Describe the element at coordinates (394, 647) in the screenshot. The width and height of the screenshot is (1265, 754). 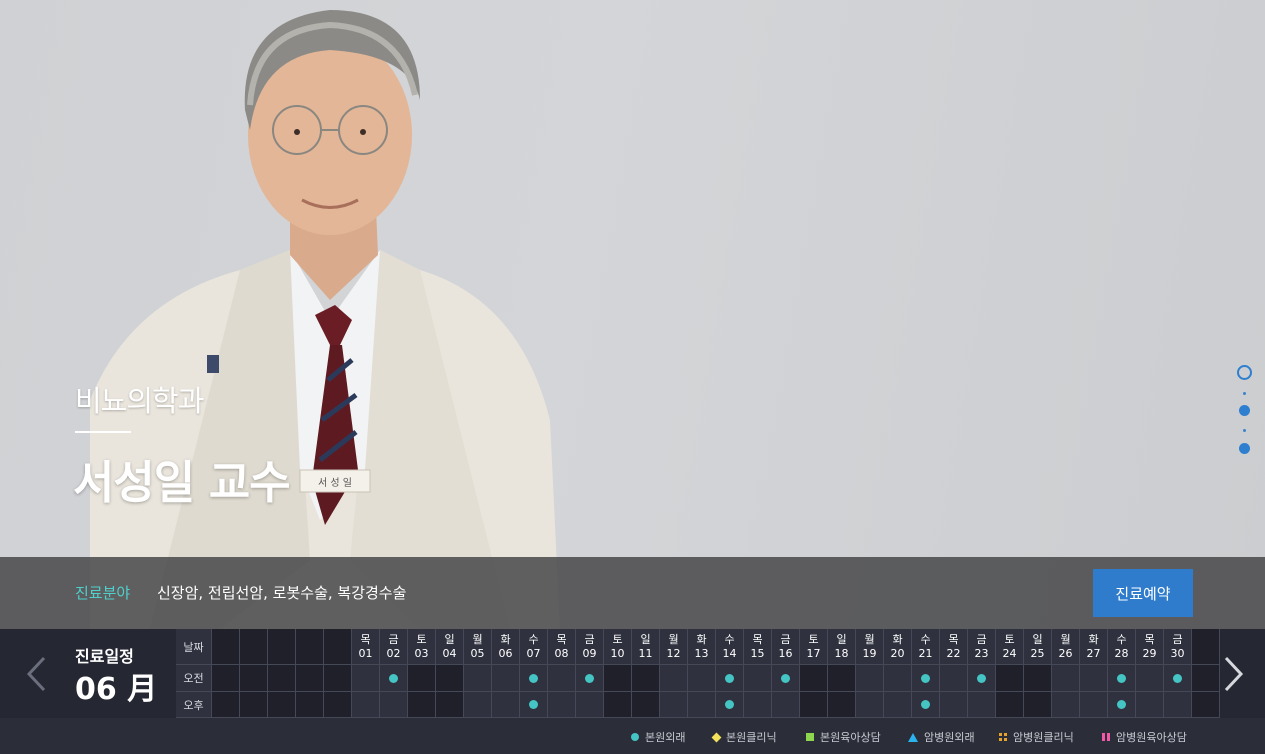
I see `schedule-date-cell: 금 02` at that location.